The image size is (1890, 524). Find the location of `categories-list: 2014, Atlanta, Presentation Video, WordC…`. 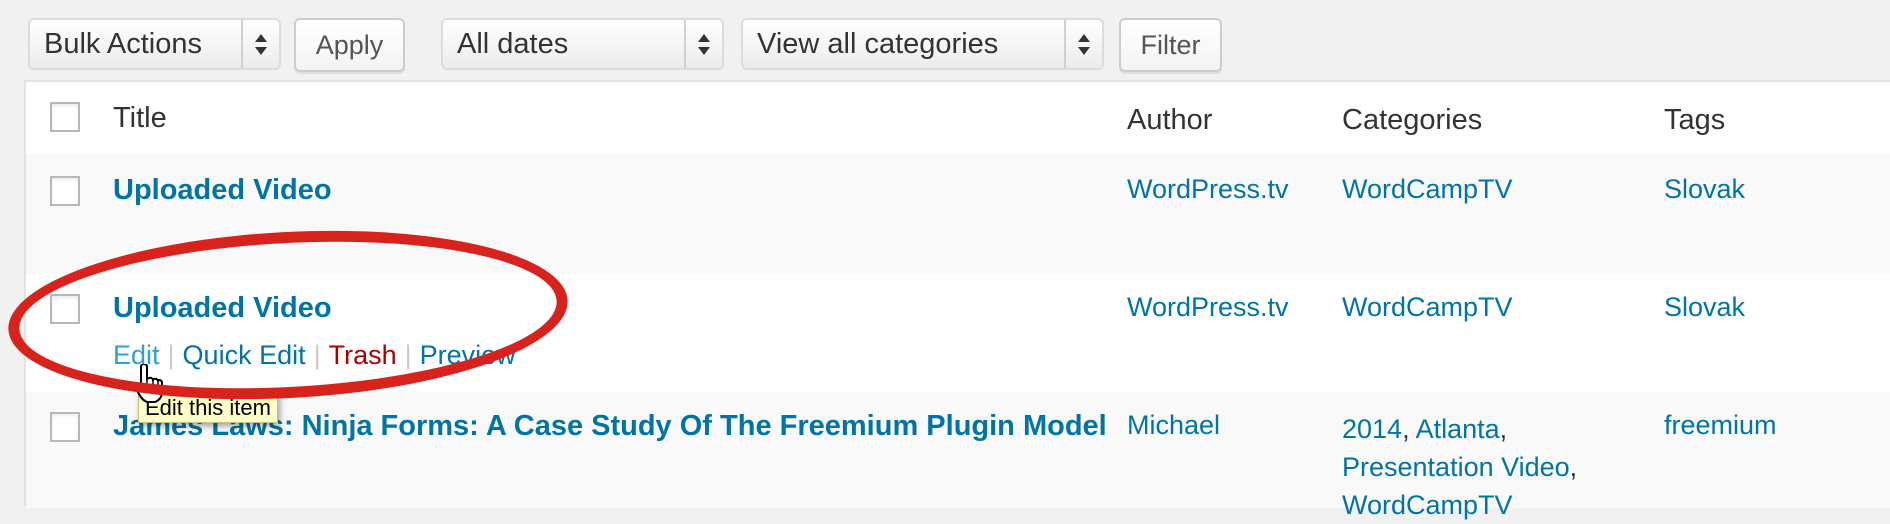

categories-list: 2014, Atlanta, Presentation Video, WordC… is located at coordinates (1460, 467).